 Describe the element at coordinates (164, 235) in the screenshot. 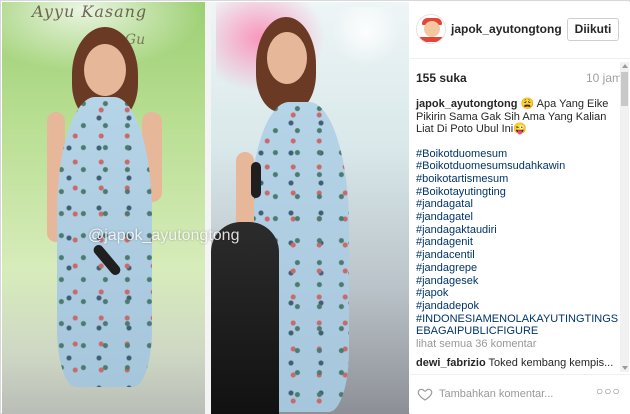

I see `photo-watermark: @japok_ayutongtong` at that location.